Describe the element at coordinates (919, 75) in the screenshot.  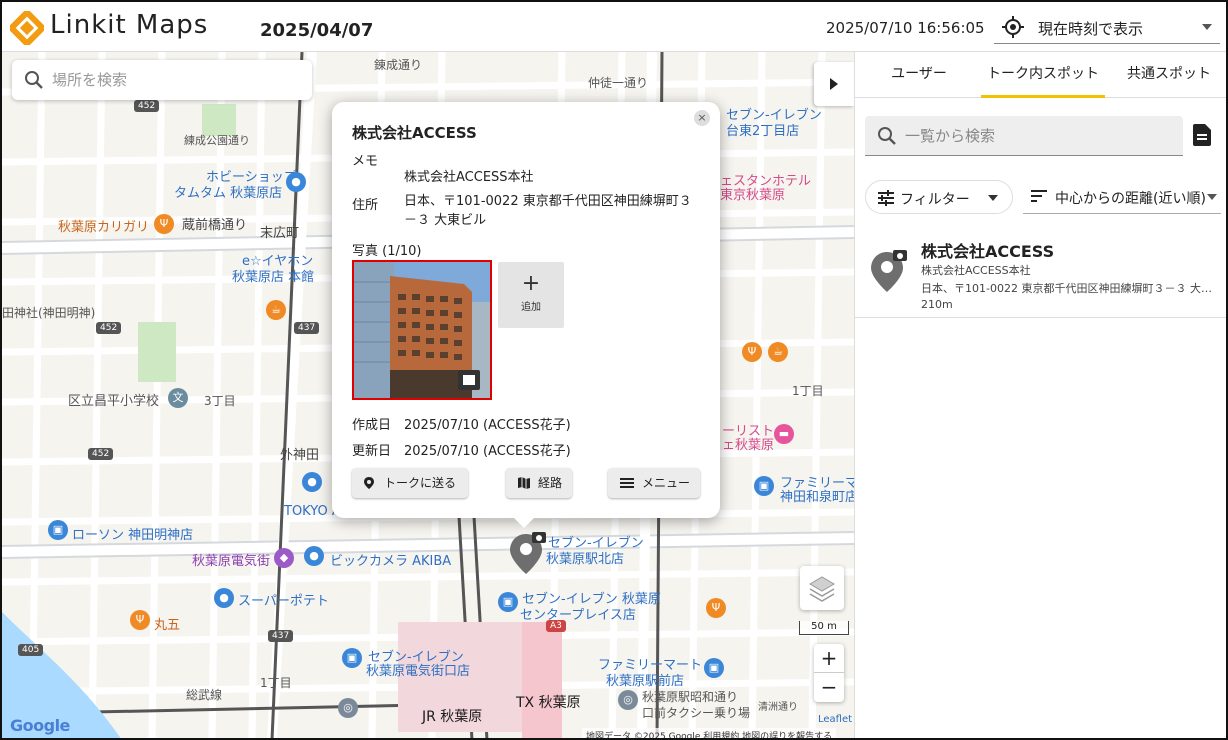
I see `tab-users: ユーザー` at that location.